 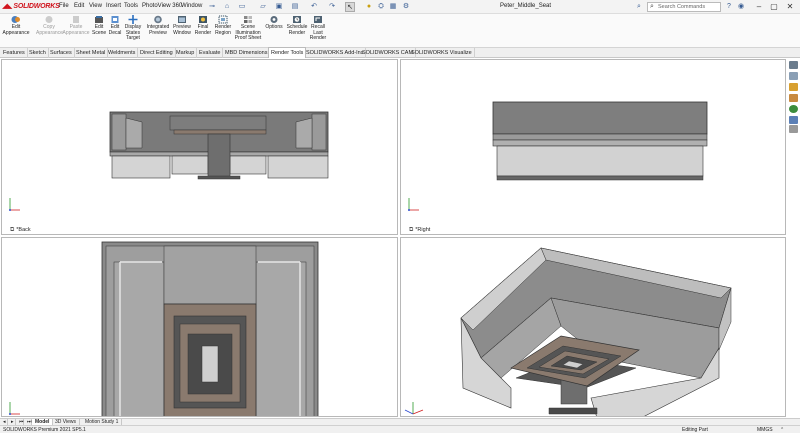 I want to click on file-properties-icon: ▦, so click(x=393, y=7).